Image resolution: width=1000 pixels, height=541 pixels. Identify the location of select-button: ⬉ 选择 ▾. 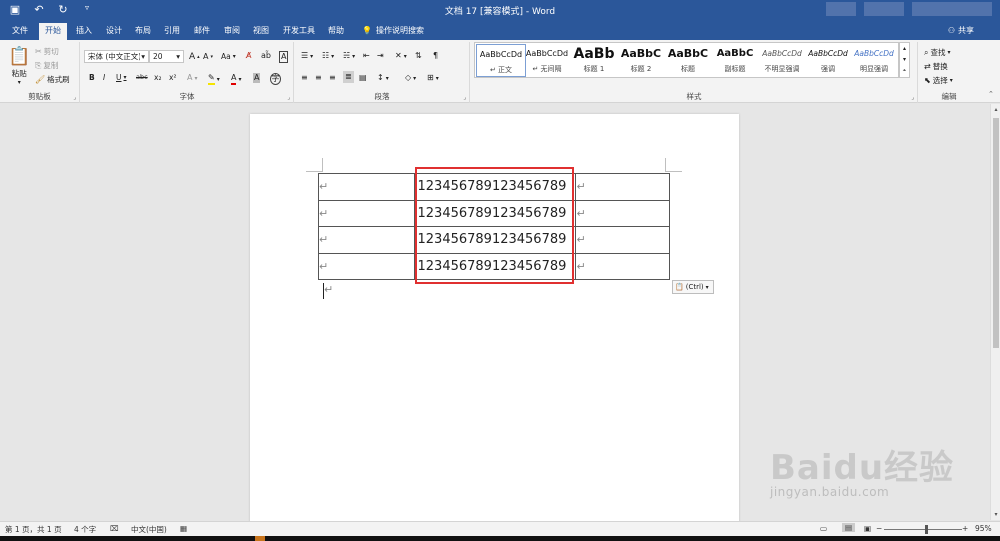
(938, 80).